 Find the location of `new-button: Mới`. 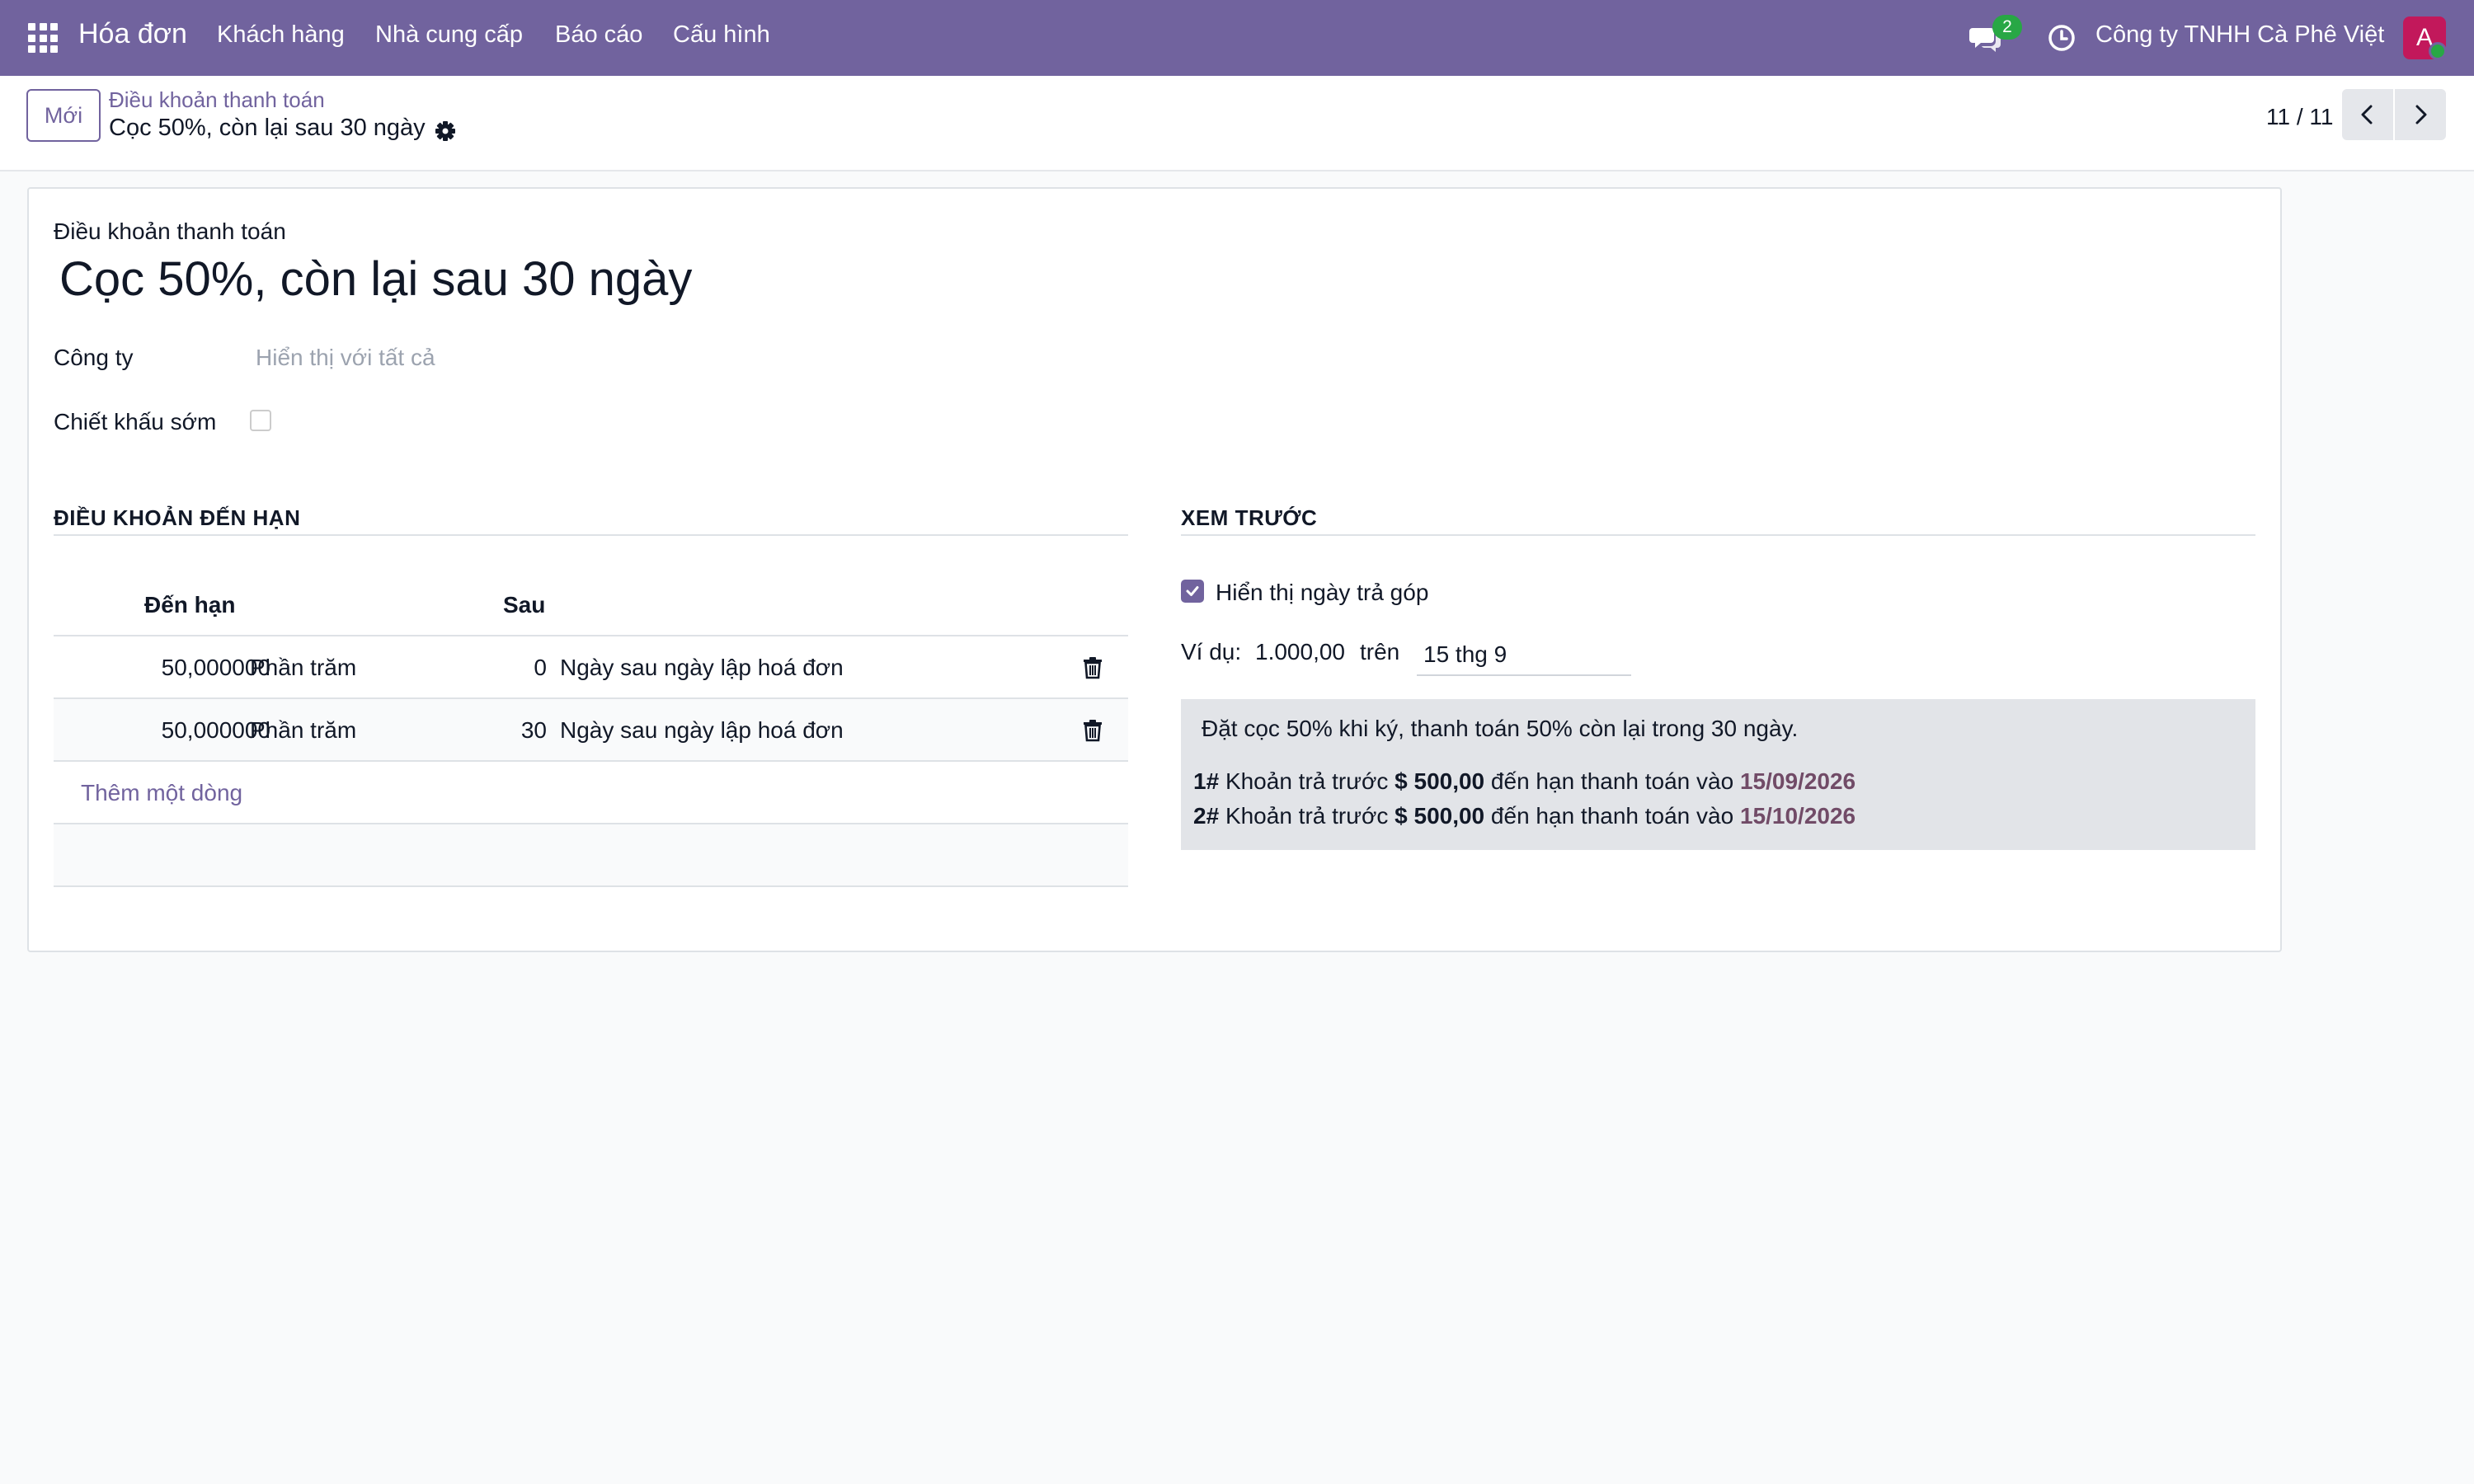

new-button: Mới is located at coordinates (63, 115).